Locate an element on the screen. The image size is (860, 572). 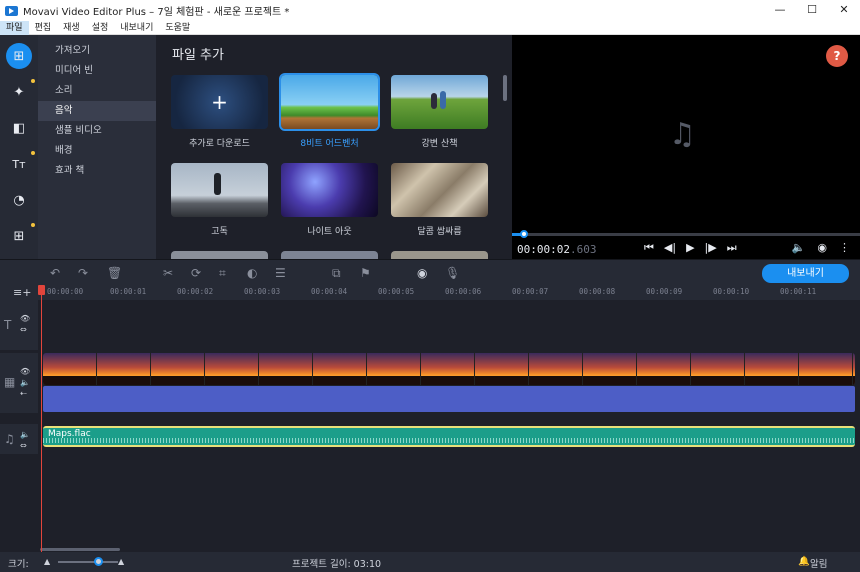
title-track-icon: T is located at coordinates (8, 325).